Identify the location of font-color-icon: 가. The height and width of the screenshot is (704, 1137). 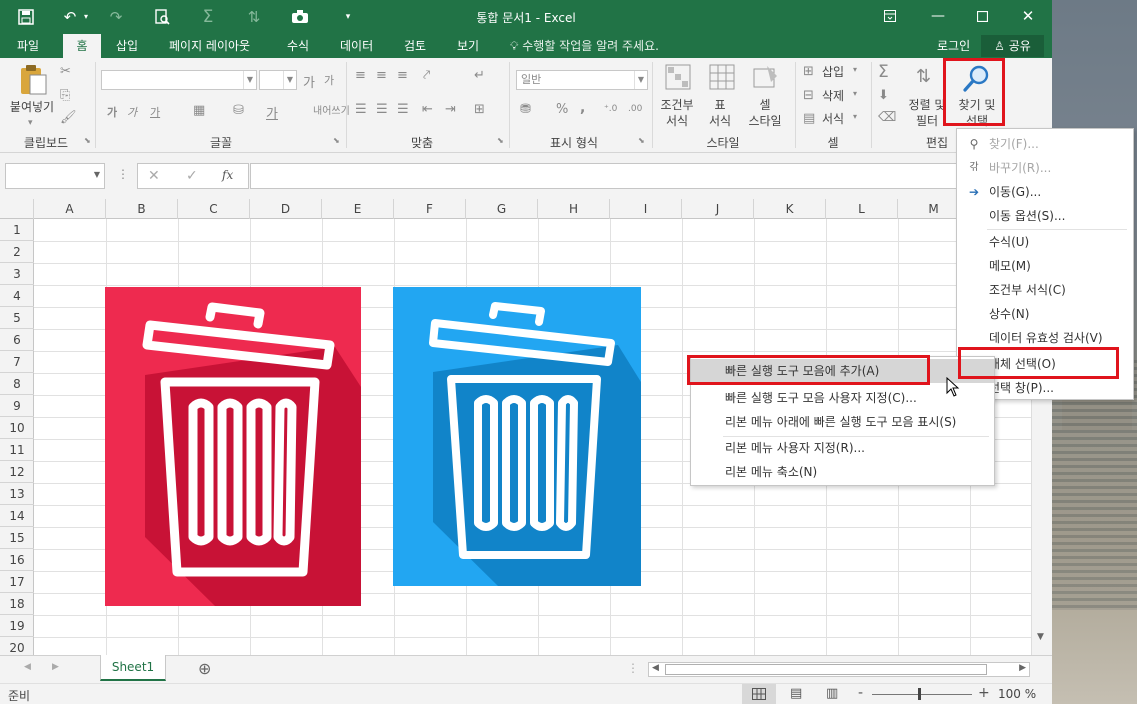
(272, 112).